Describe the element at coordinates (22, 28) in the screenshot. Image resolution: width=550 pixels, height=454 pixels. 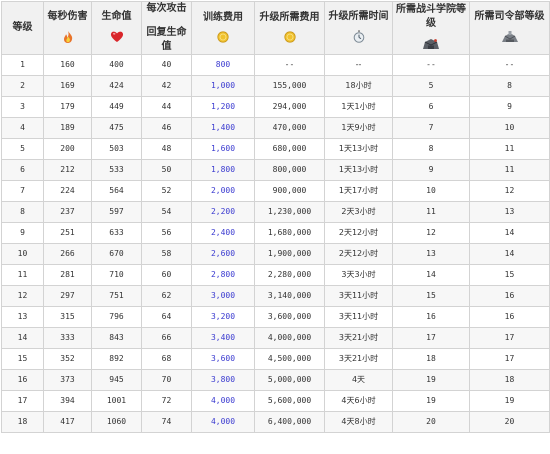
I see `header-level: 等级` at that location.